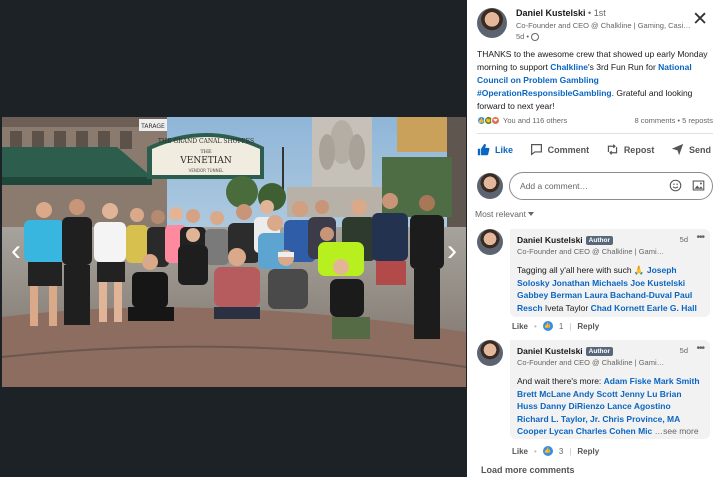  I want to click on comment-lead: Tagging all y'all here with such 🙏, so click(582, 270).